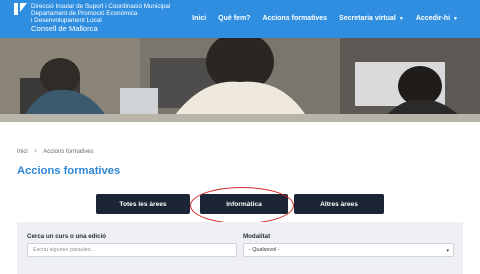 The height and width of the screenshot is (274, 480). I want to click on nav-label: Secretaria virtual, so click(367, 18).